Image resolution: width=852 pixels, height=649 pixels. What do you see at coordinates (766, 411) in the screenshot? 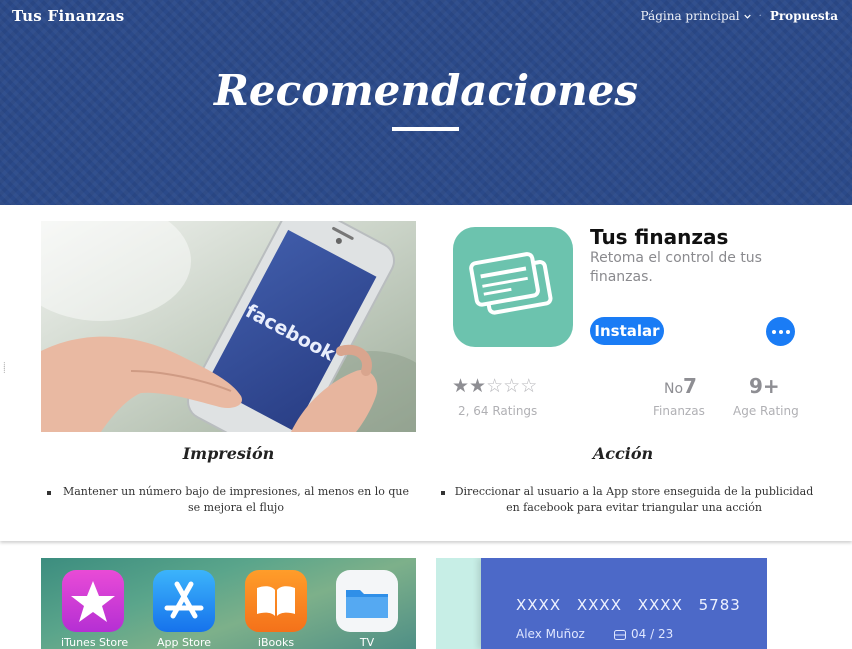
I see `age-rating-label: Age Rating` at bounding box center [766, 411].